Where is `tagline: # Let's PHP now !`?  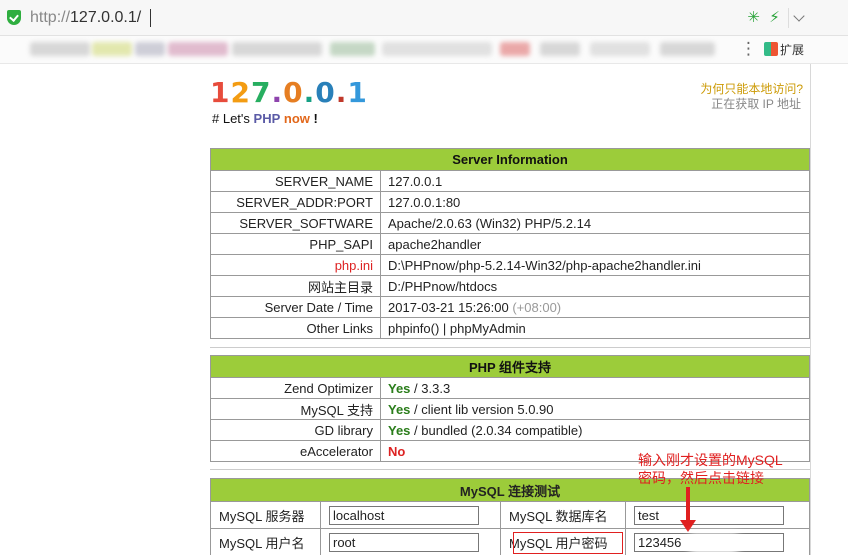
tagline: # Let's PHP now ! is located at coordinates (265, 118).